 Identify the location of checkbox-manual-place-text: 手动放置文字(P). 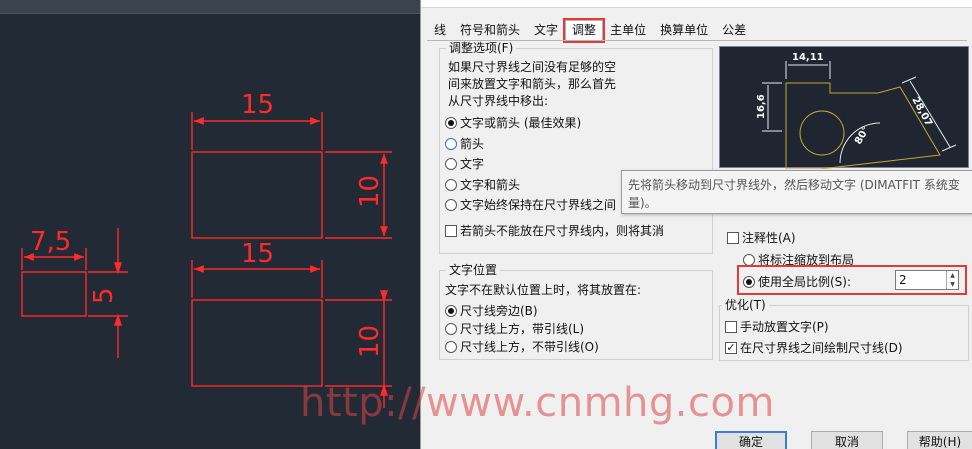
(777, 326).